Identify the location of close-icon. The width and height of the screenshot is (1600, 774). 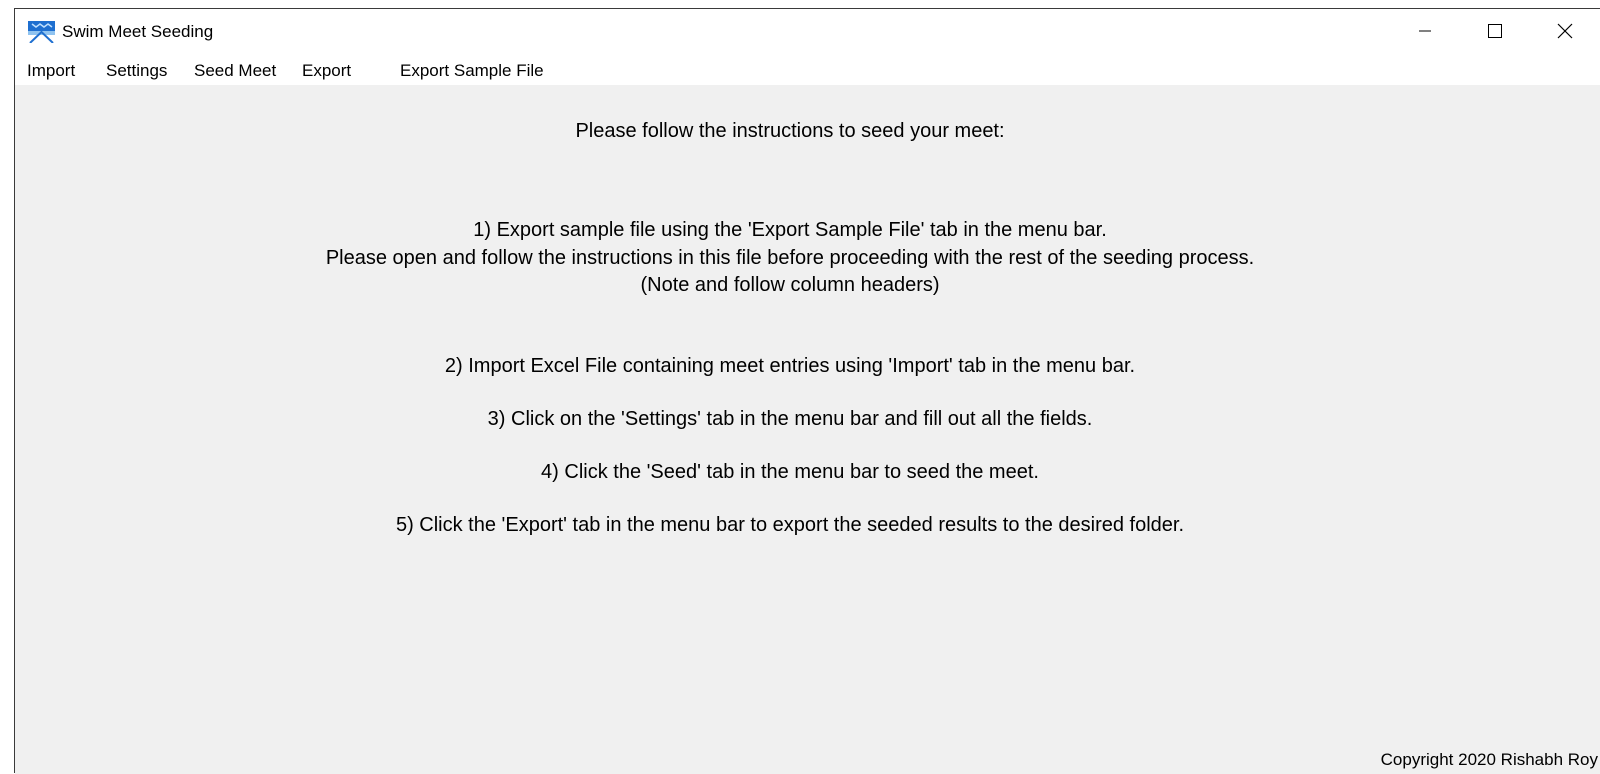
(1565, 31).